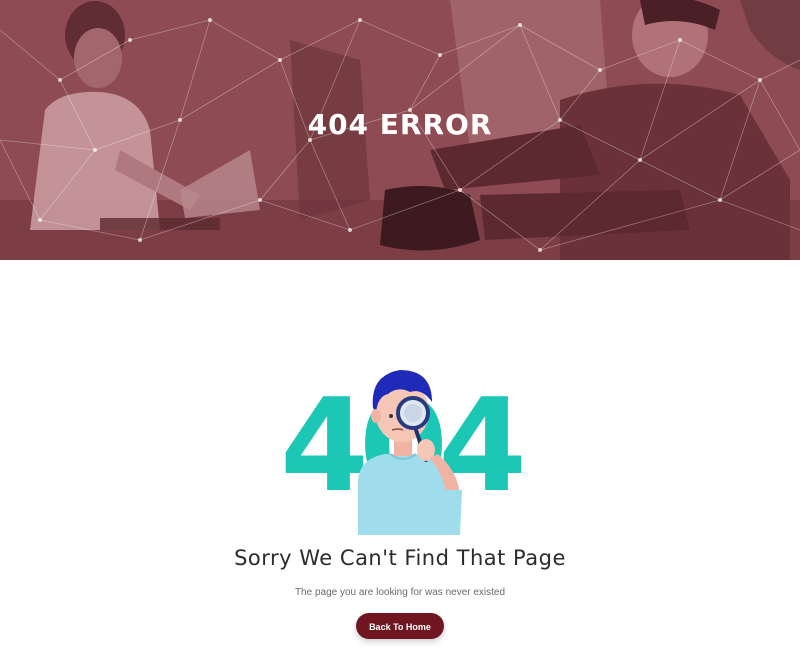 The height and width of the screenshot is (650, 800). What do you see at coordinates (400, 124) in the screenshot?
I see `page-title: 404 ERROR` at bounding box center [400, 124].